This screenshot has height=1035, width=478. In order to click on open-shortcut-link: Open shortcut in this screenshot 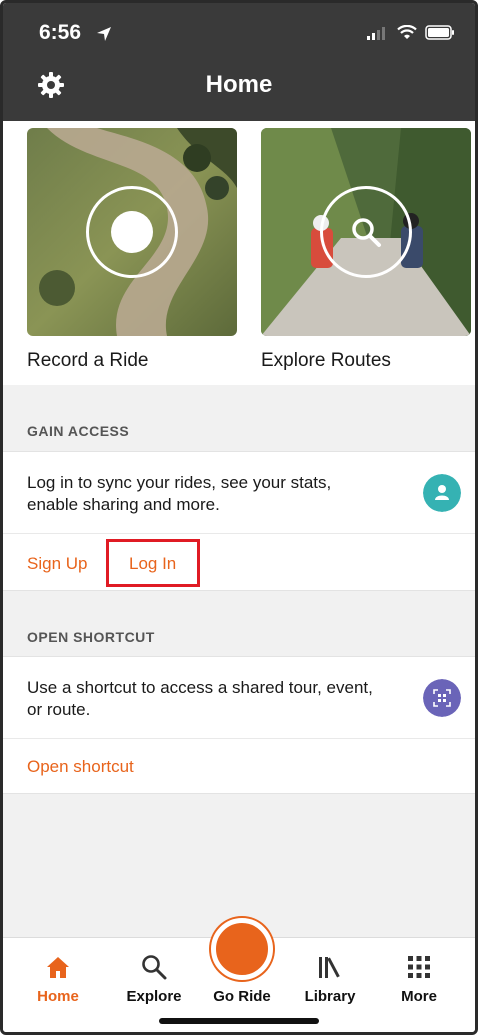, I will do `click(80, 767)`.